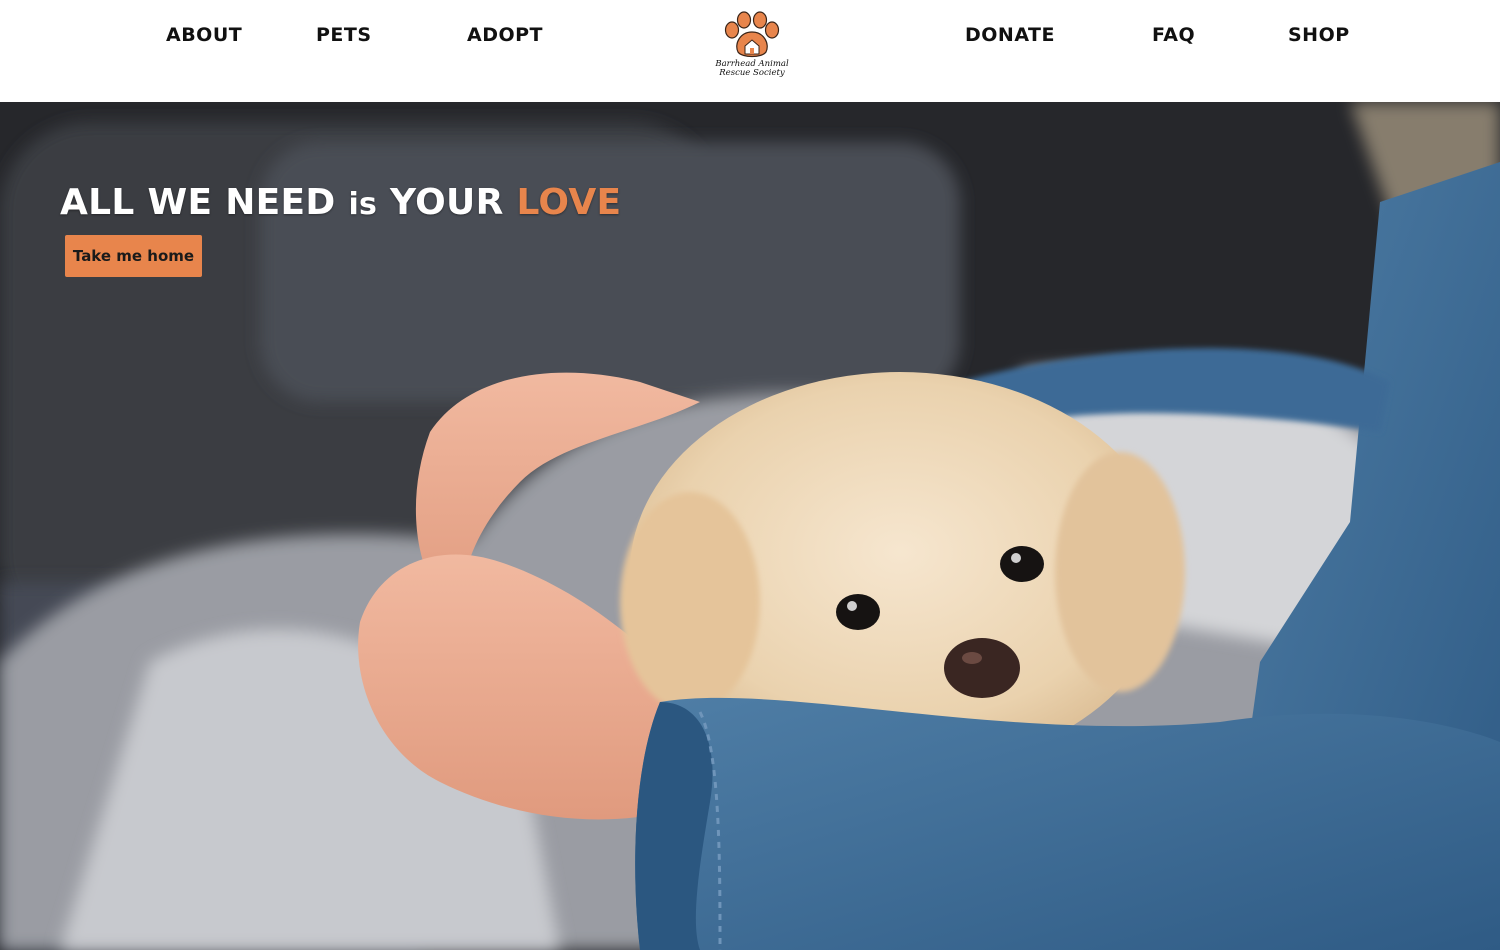 The image size is (1500, 950). I want to click on nav-link-shop: SHOP, so click(1319, 35).